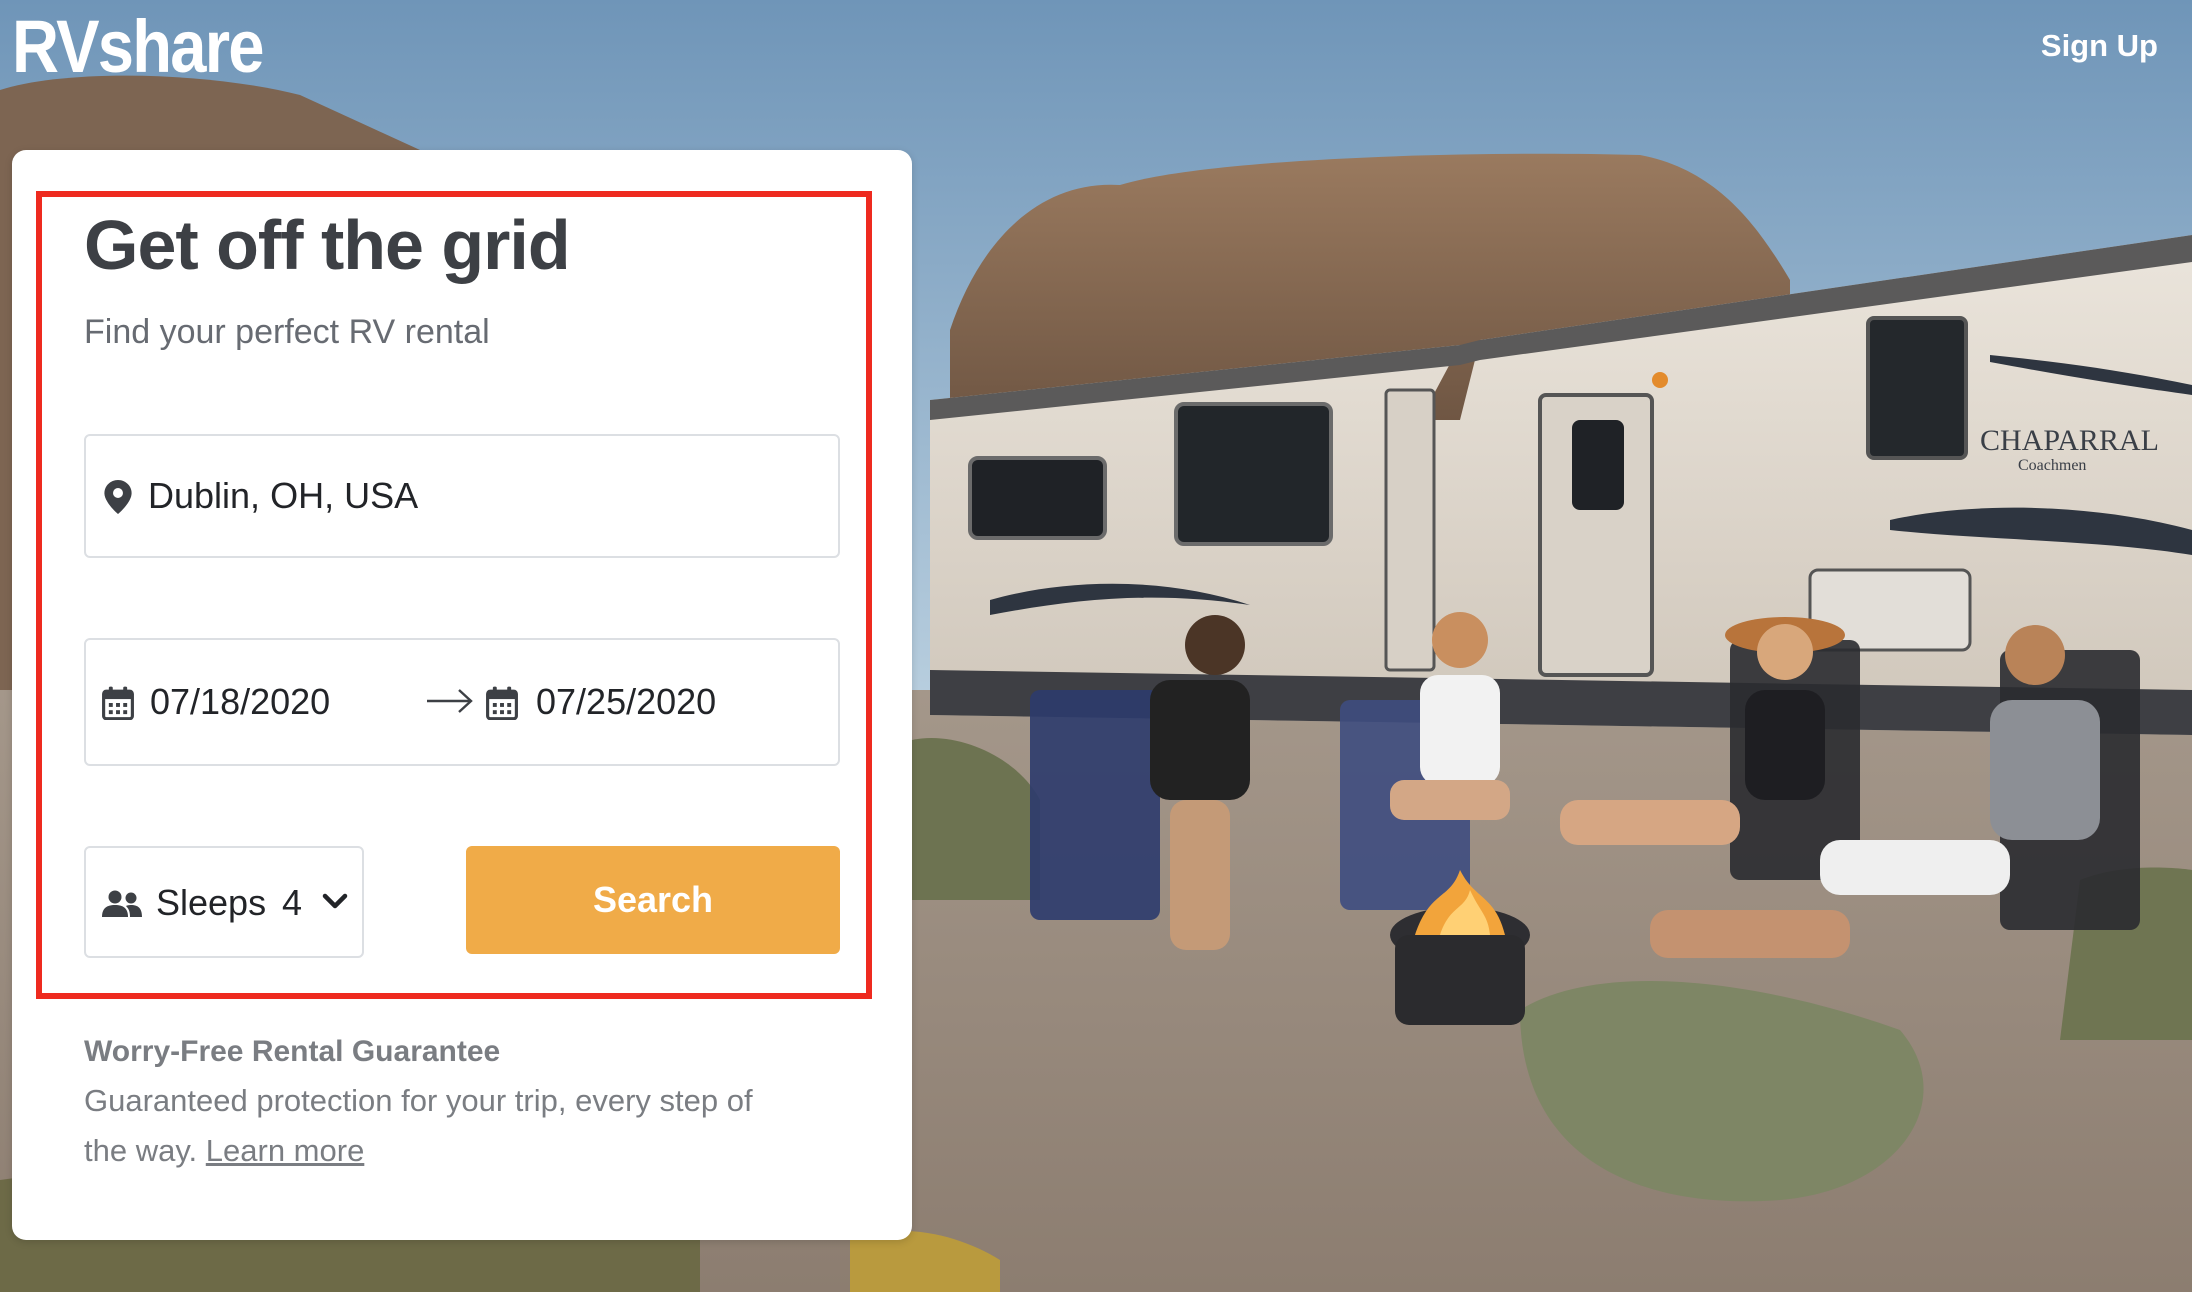  Describe the element at coordinates (292, 902) in the screenshot. I see `sleeps-value: 4` at that location.